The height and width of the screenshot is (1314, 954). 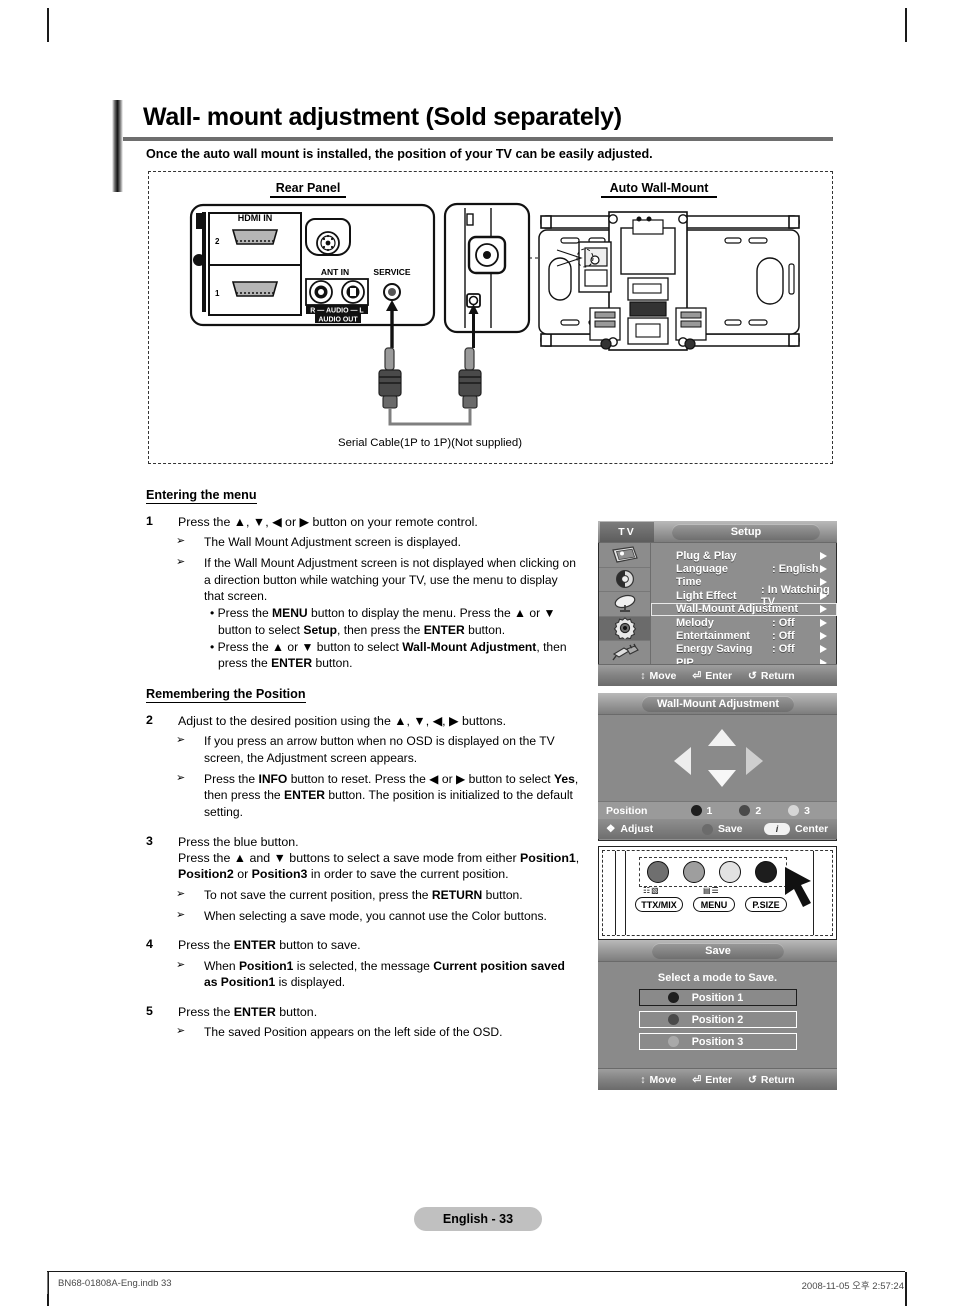 What do you see at coordinates (335, 272) in the screenshot?
I see `svg-text: ANT IN` at bounding box center [335, 272].